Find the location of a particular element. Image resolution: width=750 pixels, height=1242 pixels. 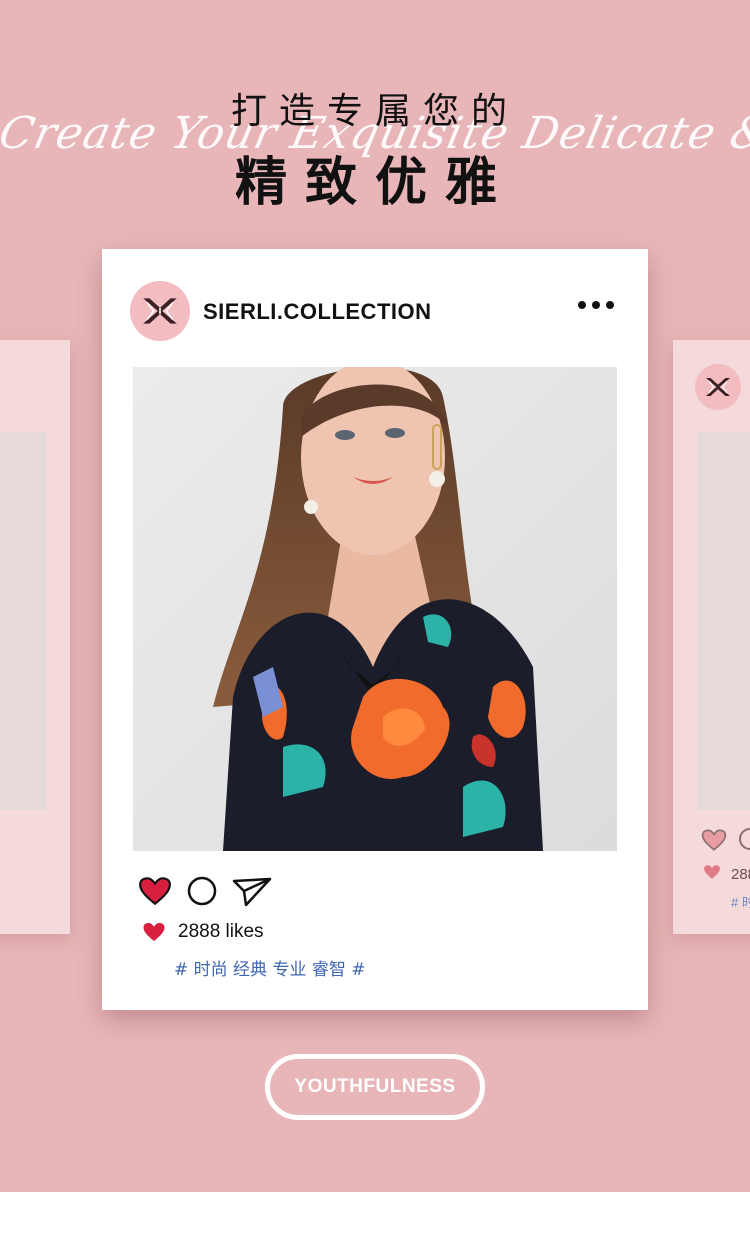

side-card-right-avatar is located at coordinates (718, 387).